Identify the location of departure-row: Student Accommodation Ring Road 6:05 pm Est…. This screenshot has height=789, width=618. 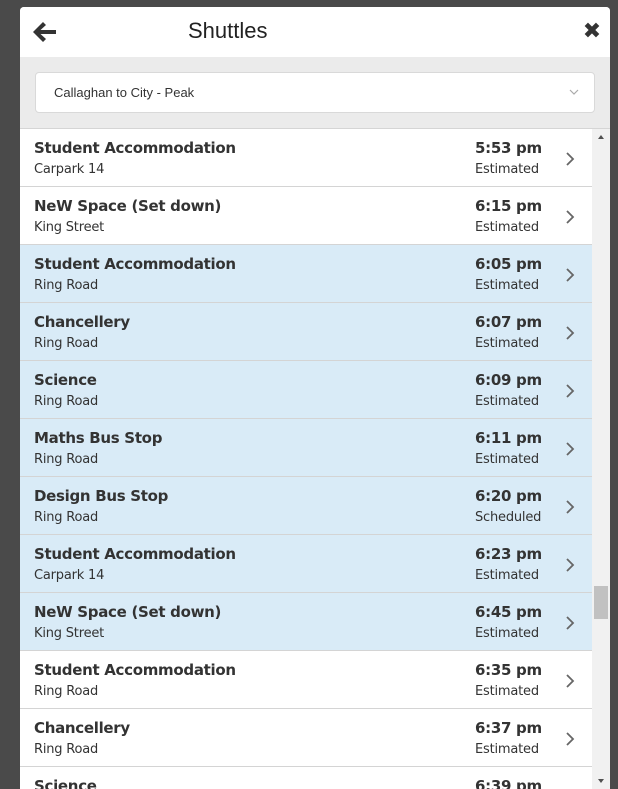
(306, 274).